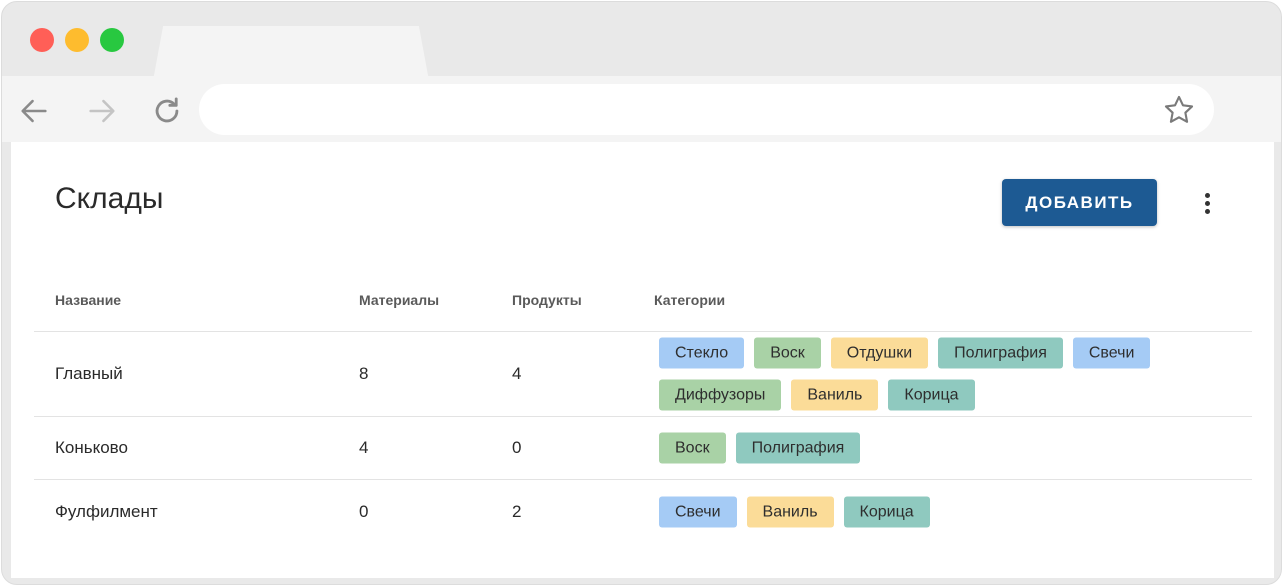  I want to click on cell-products: 2, so click(517, 511).